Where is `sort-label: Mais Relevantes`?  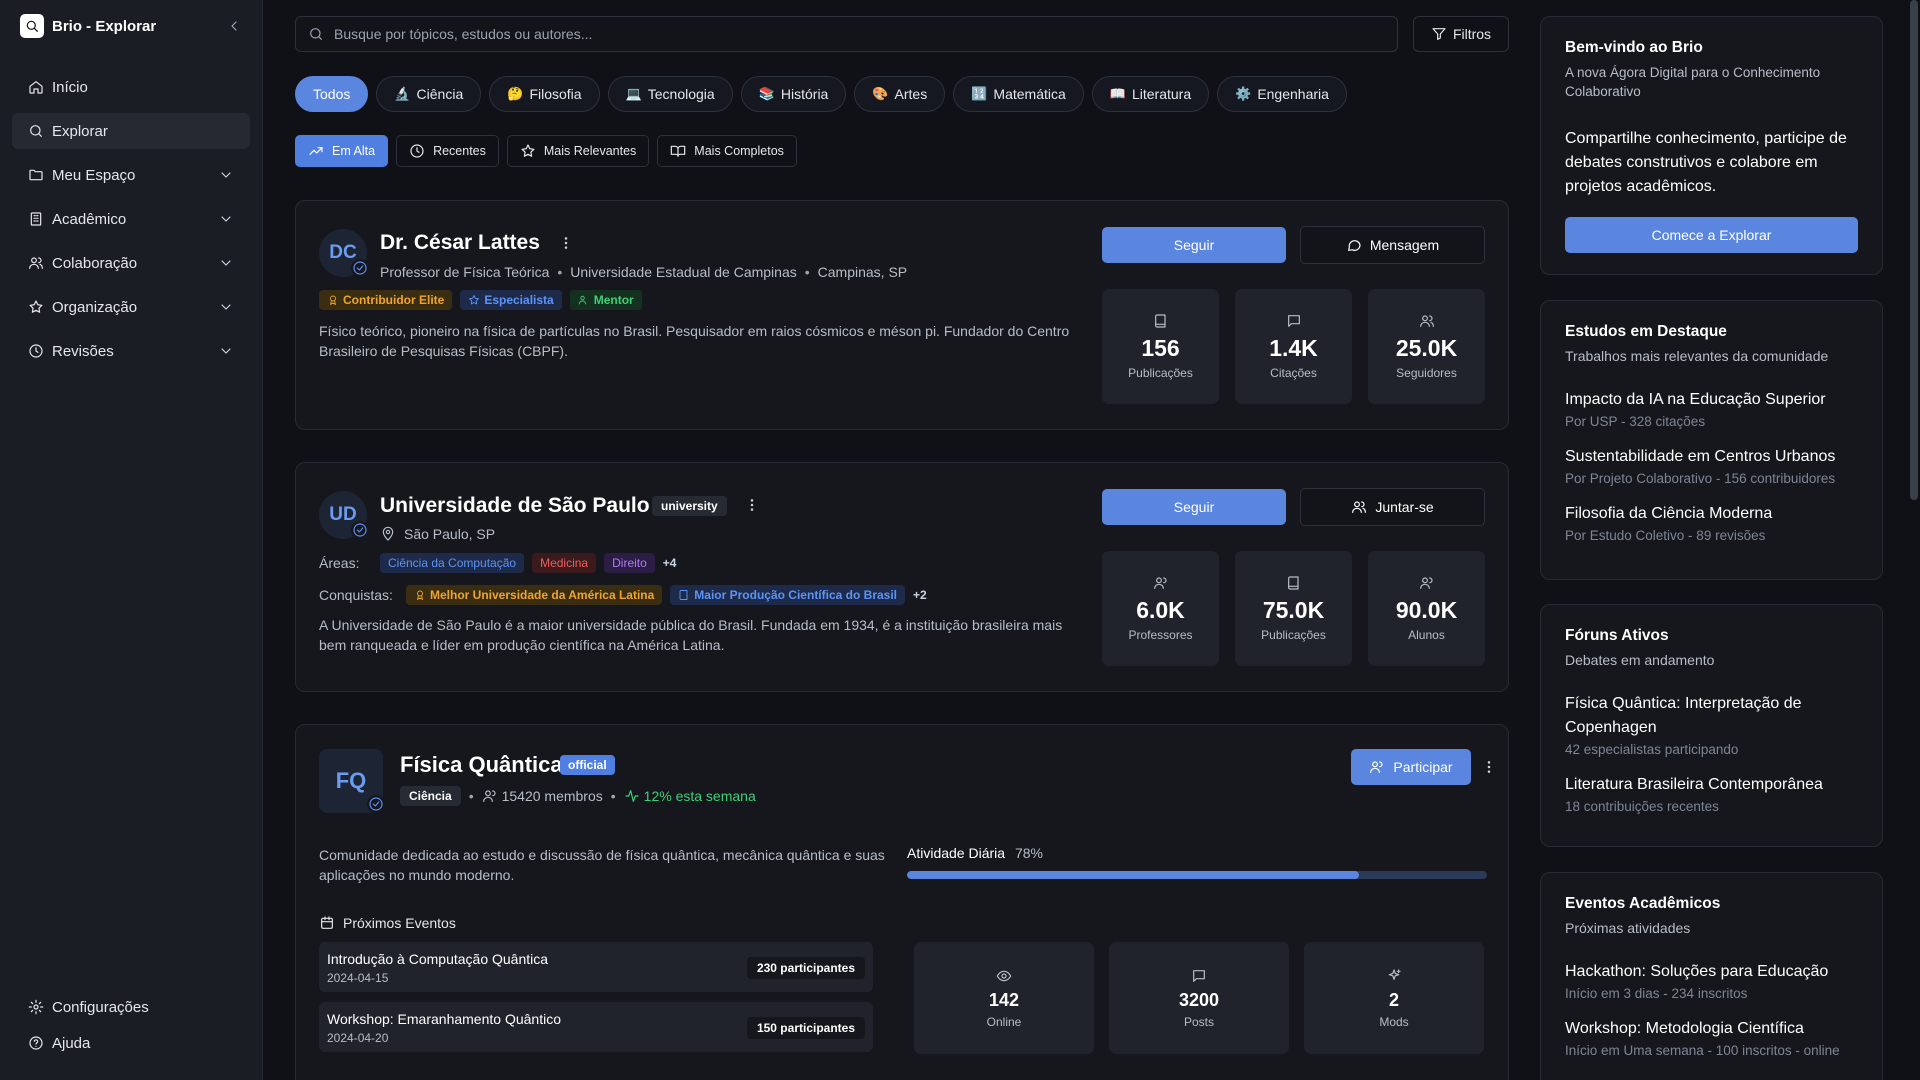 sort-label: Mais Relevantes is located at coordinates (590, 151).